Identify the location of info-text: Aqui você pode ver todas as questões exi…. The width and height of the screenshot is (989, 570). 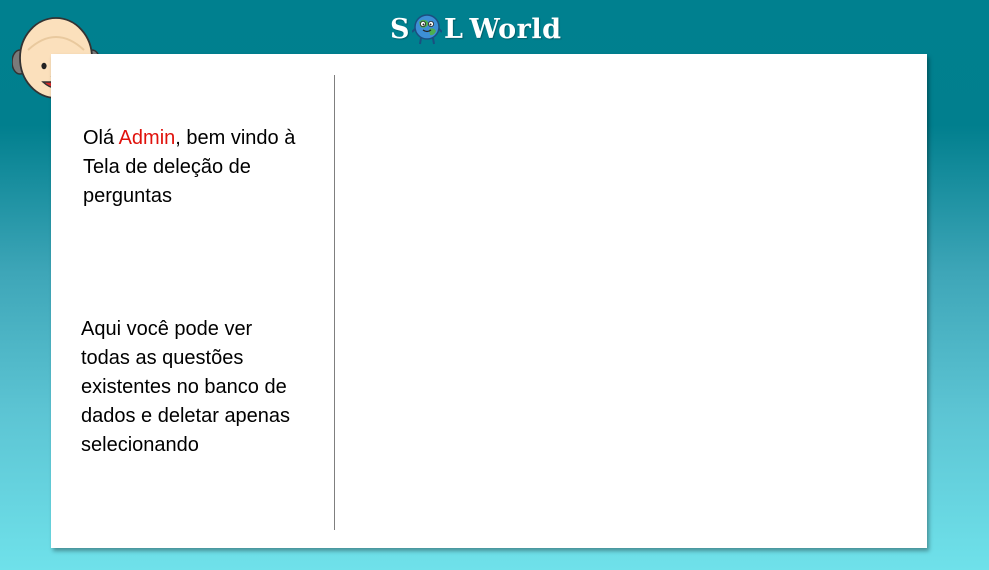
(186, 387).